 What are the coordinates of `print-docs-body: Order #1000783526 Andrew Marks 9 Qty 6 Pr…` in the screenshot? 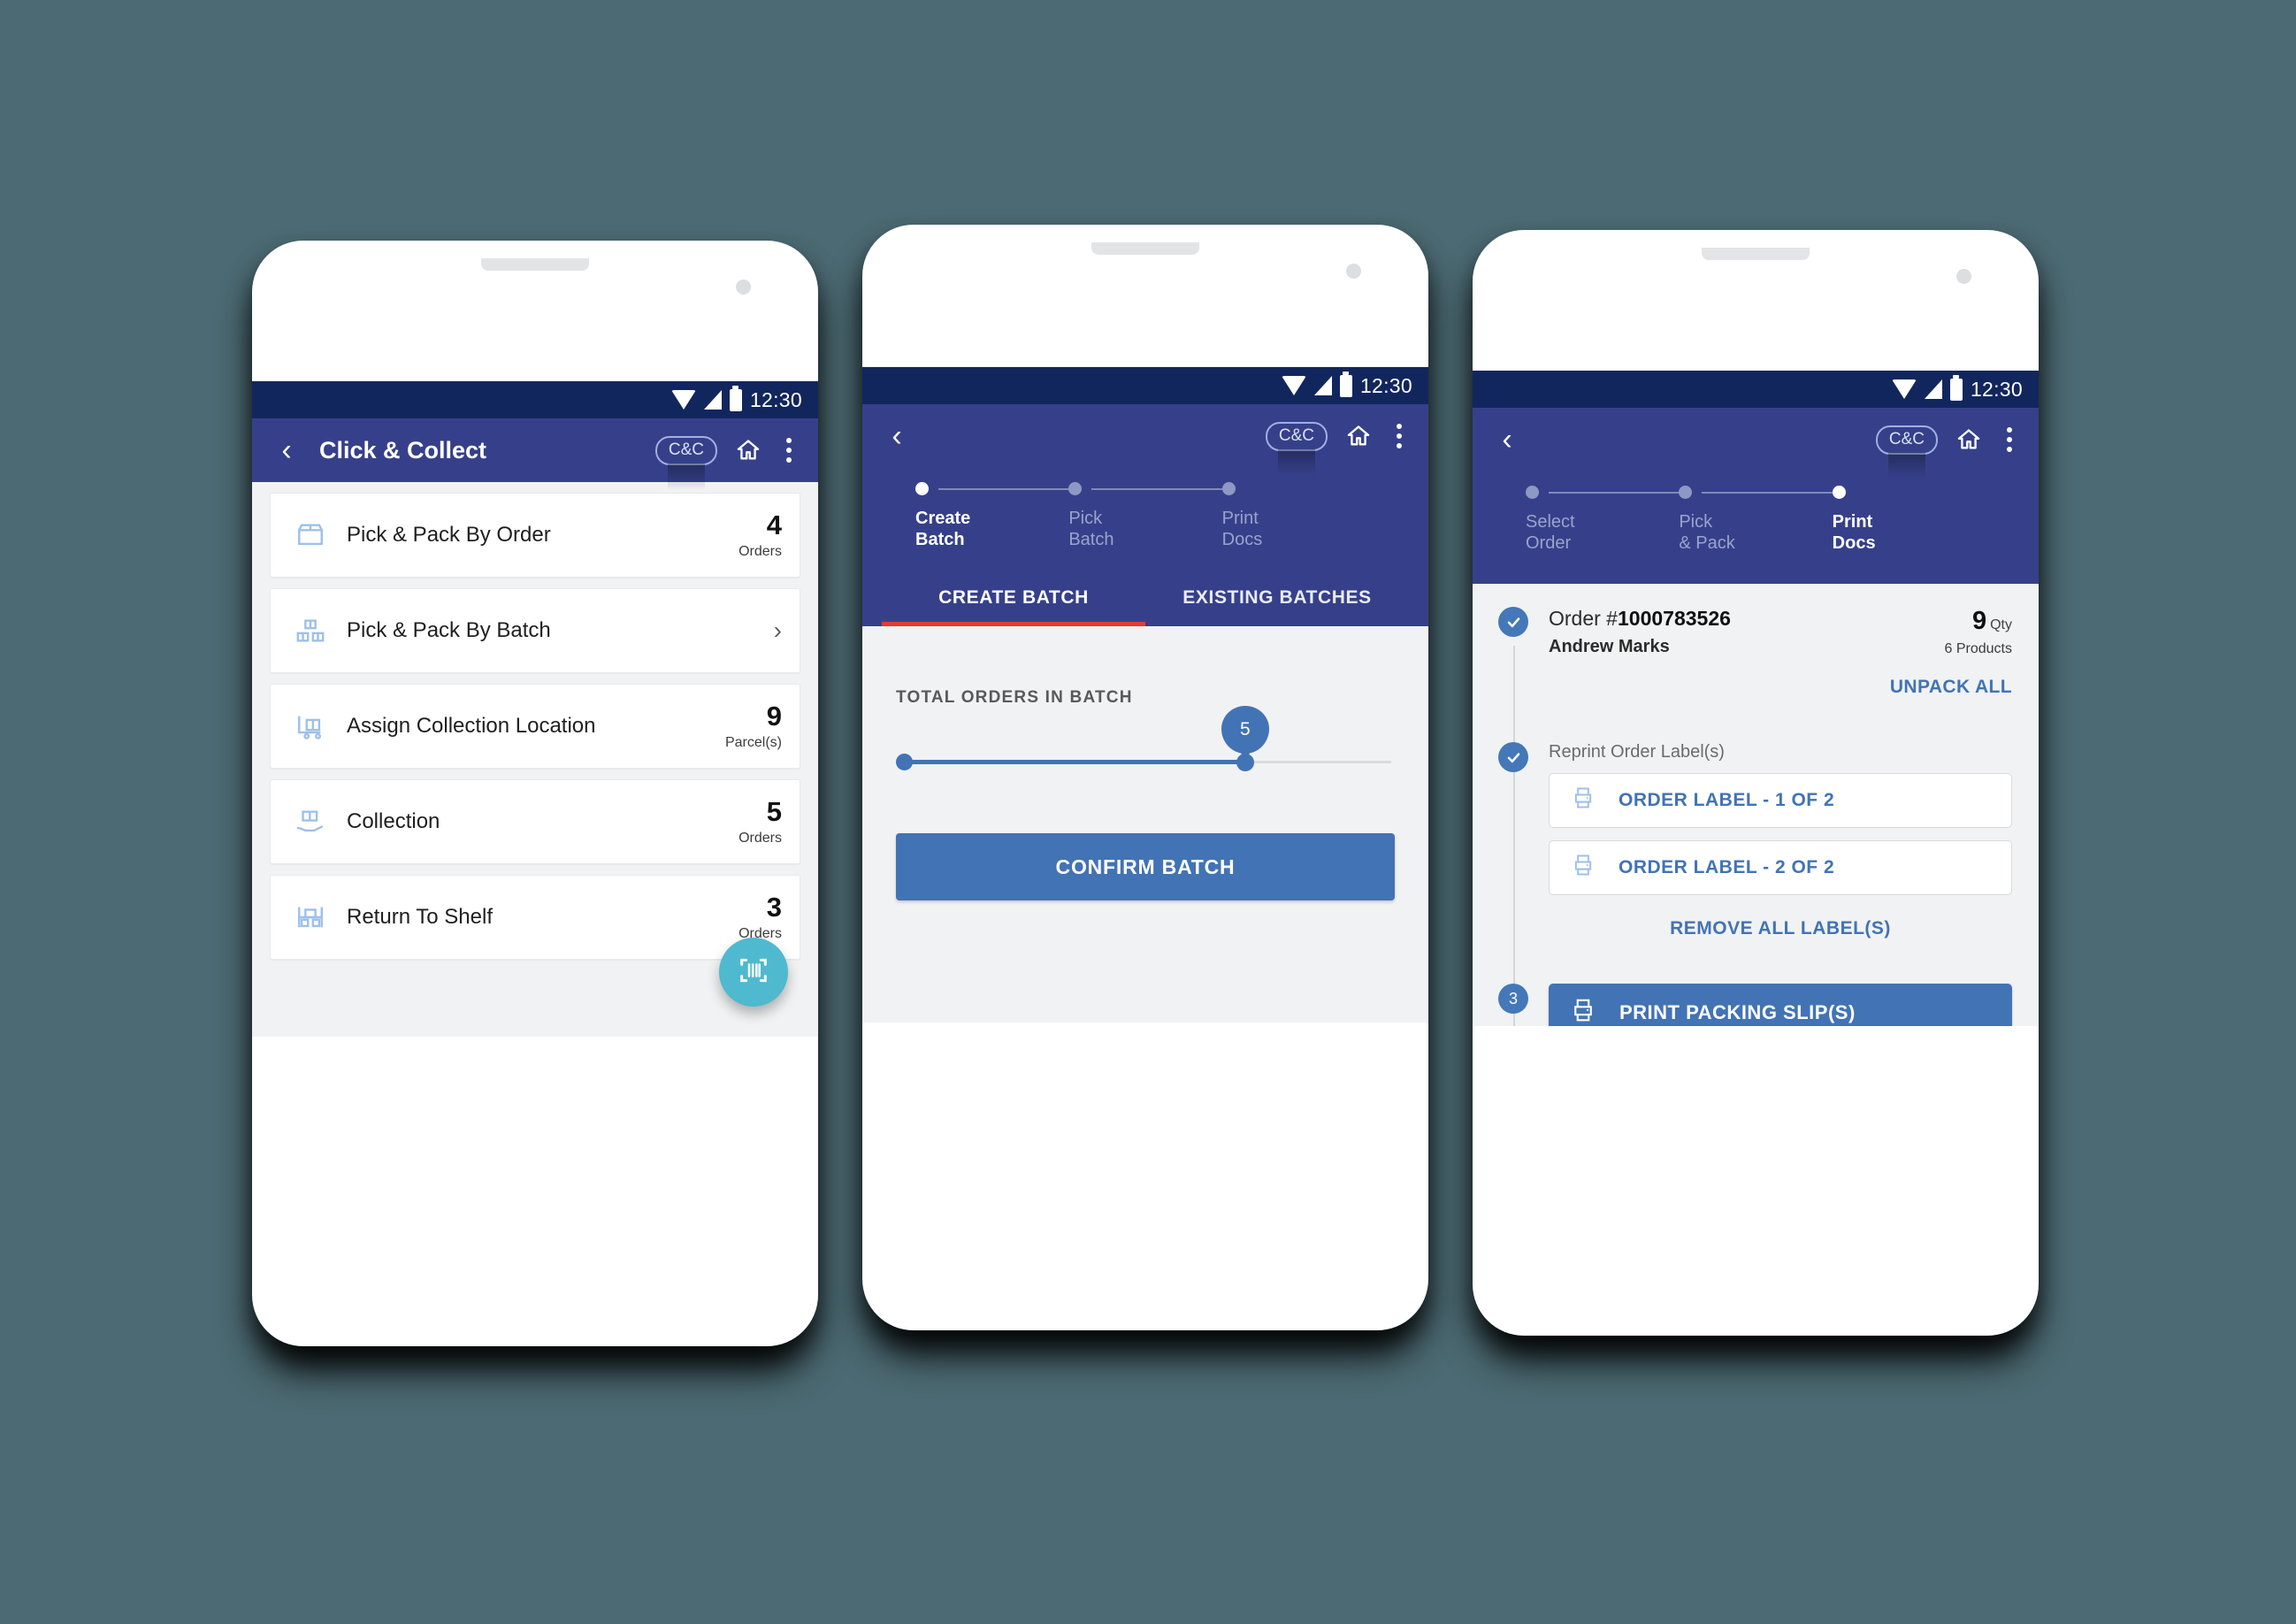 It's located at (1756, 805).